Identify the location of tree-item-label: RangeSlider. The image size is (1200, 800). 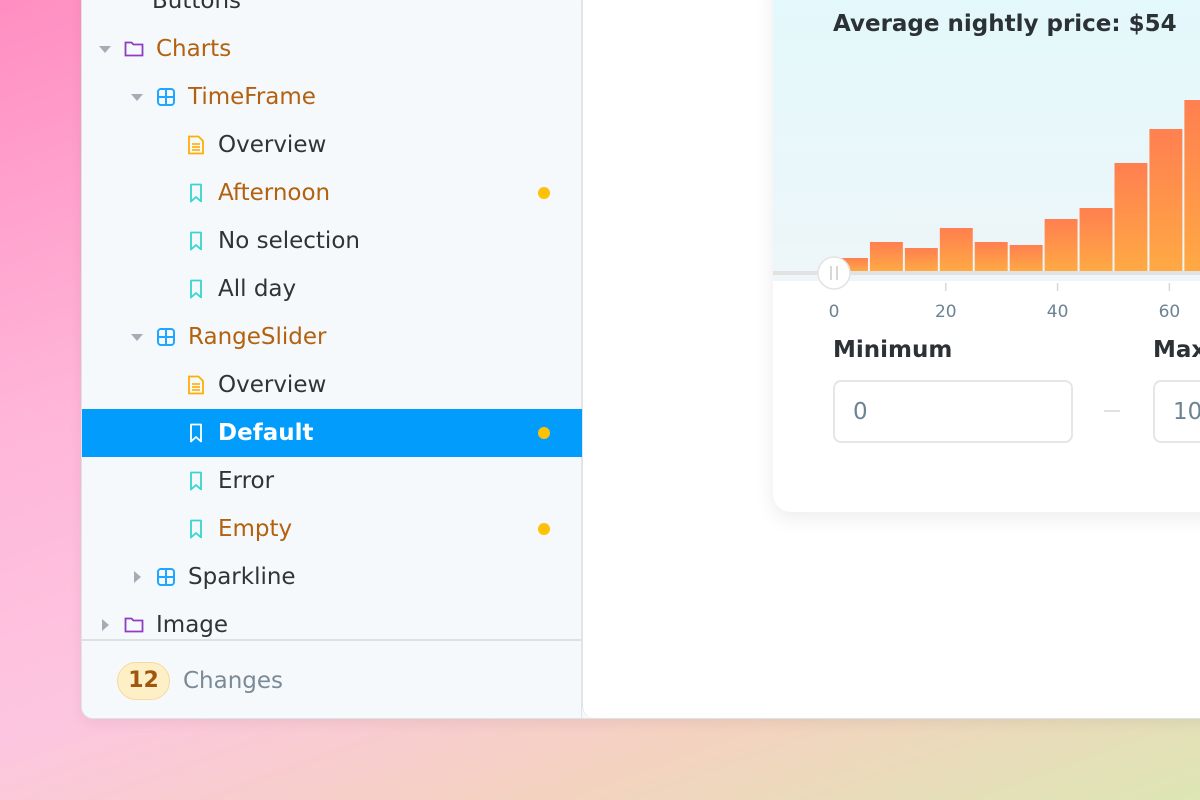
(257, 337).